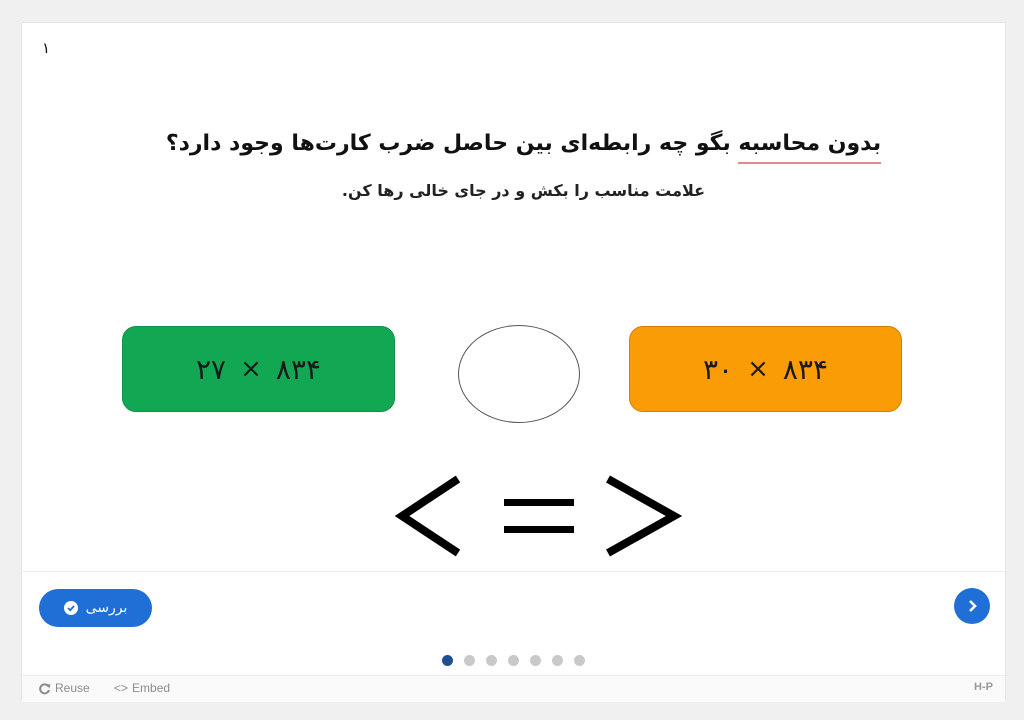 The height and width of the screenshot is (720, 1024). I want to click on reuse-label: Reuse, so click(72, 688).